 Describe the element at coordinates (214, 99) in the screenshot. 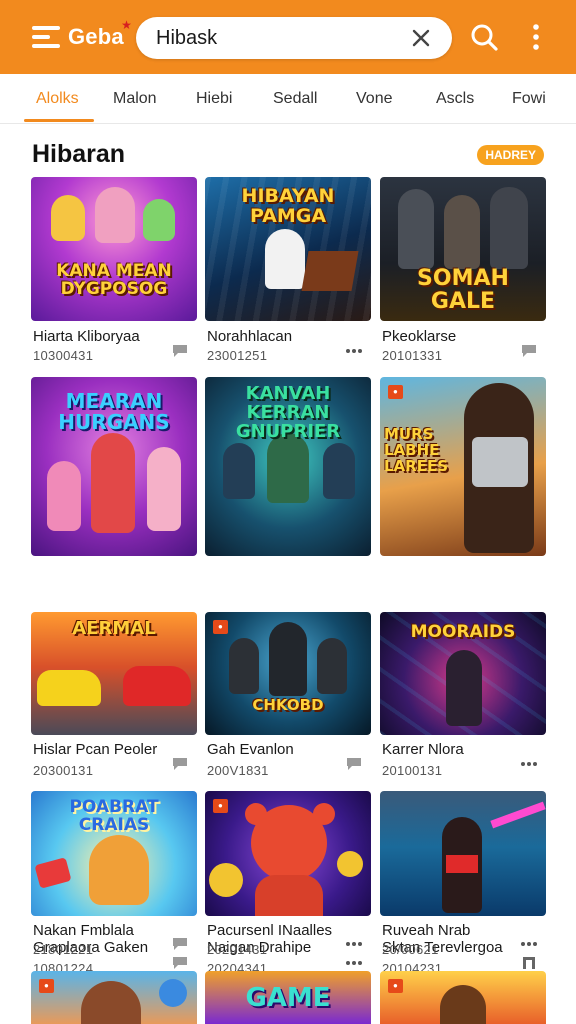

I see `tab-hiebi: Hiebi` at that location.